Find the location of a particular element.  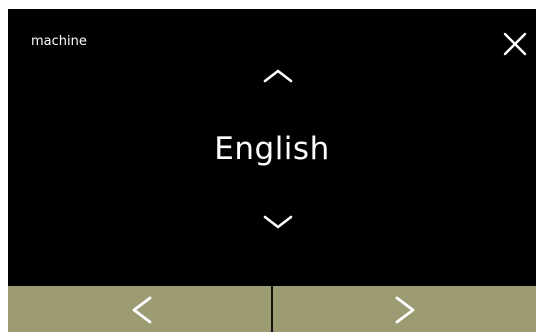

close-button is located at coordinates (515, 44).